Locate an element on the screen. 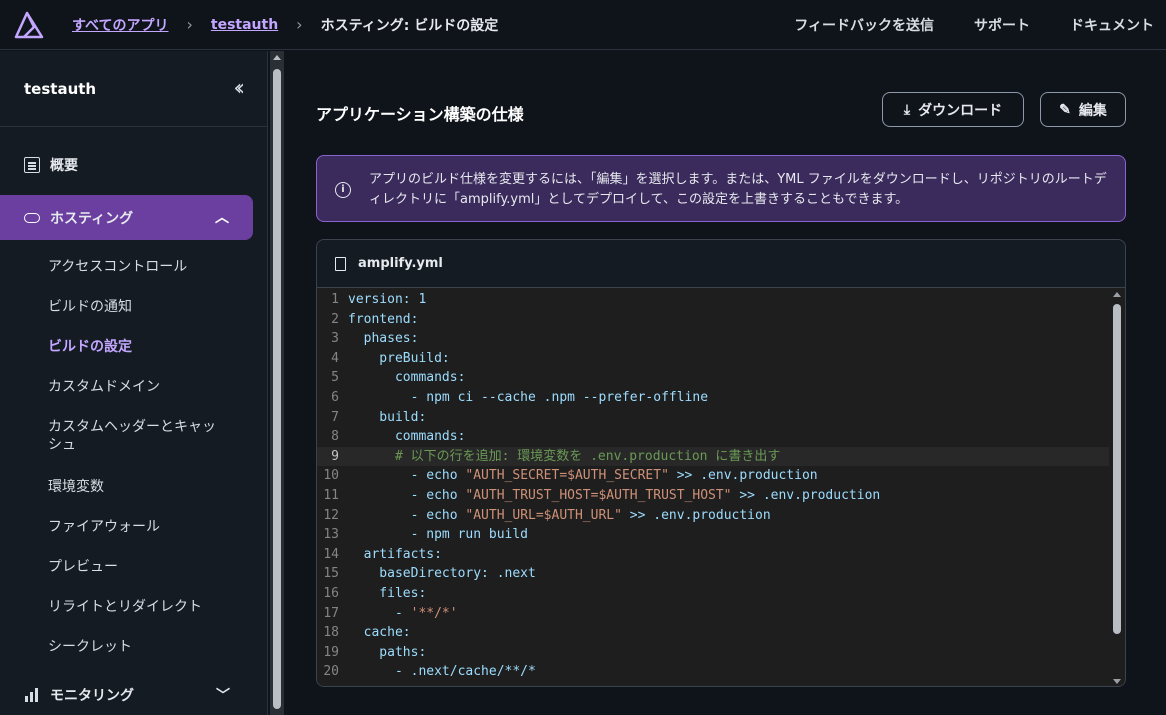 Image resolution: width=1166 pixels, height=715 pixels. chevron-up-icon: ︿ is located at coordinates (222, 218).